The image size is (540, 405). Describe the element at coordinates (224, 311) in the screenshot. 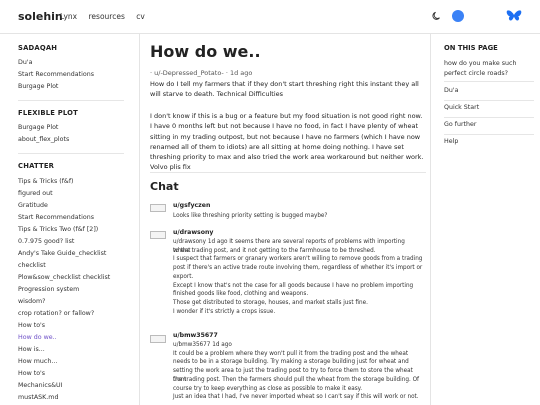

I see `comment-line: I wonder if it's strictly a crops issue.` at that location.